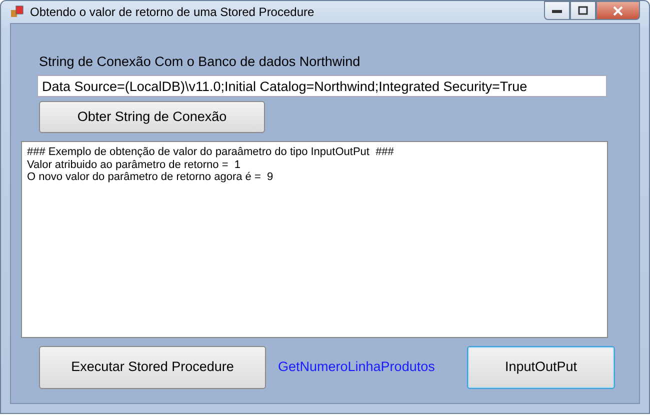 The image size is (650, 417). Describe the element at coordinates (134, 164) in the screenshot. I see `output-line: Valor atribuido ao parâmetro de retorno = 1` at that location.